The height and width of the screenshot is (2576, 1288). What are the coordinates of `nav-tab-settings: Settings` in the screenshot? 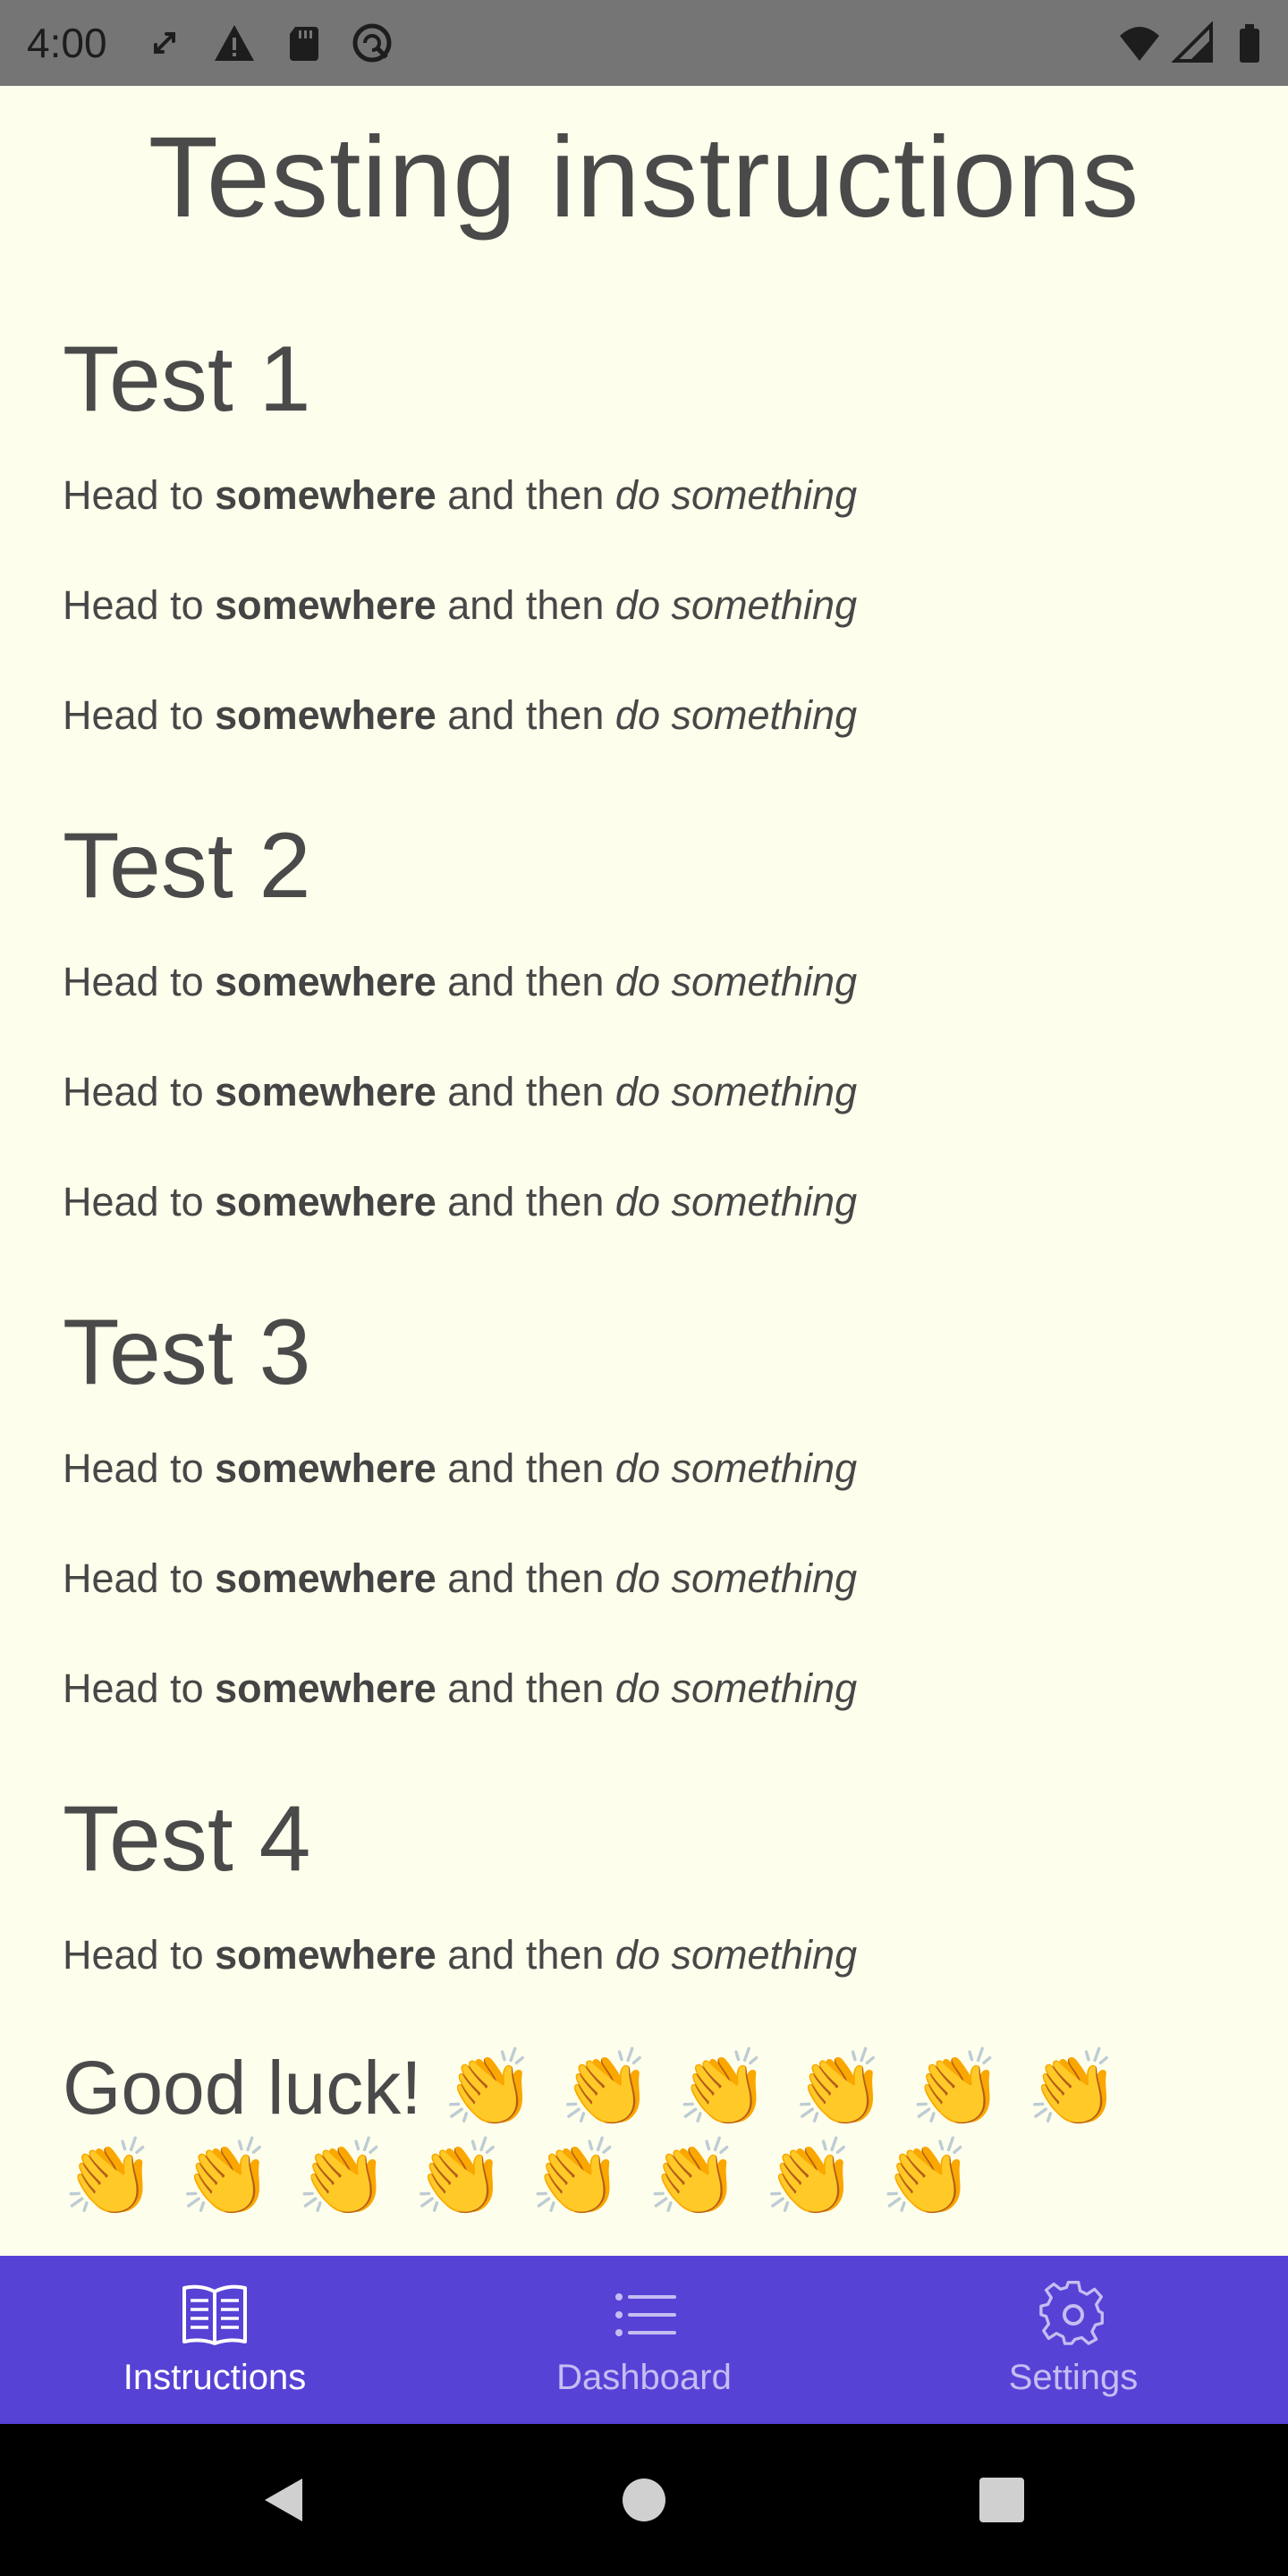 It's located at (1073, 2340).